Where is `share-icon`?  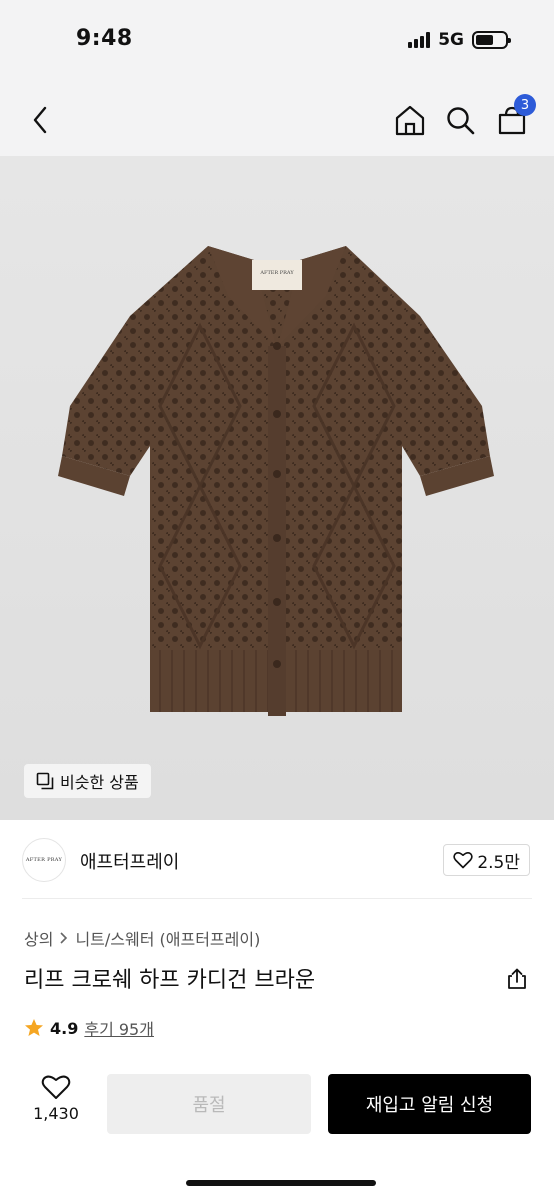
share-icon is located at coordinates (517, 978).